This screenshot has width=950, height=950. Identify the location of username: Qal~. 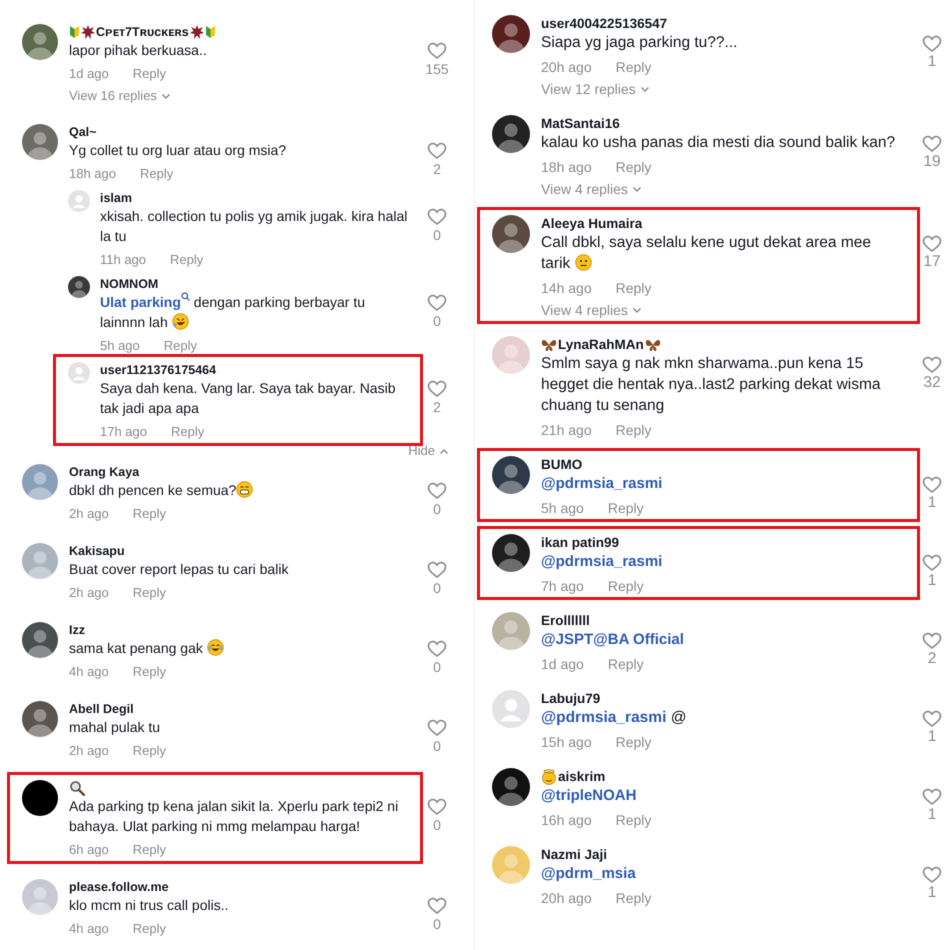
(82, 132).